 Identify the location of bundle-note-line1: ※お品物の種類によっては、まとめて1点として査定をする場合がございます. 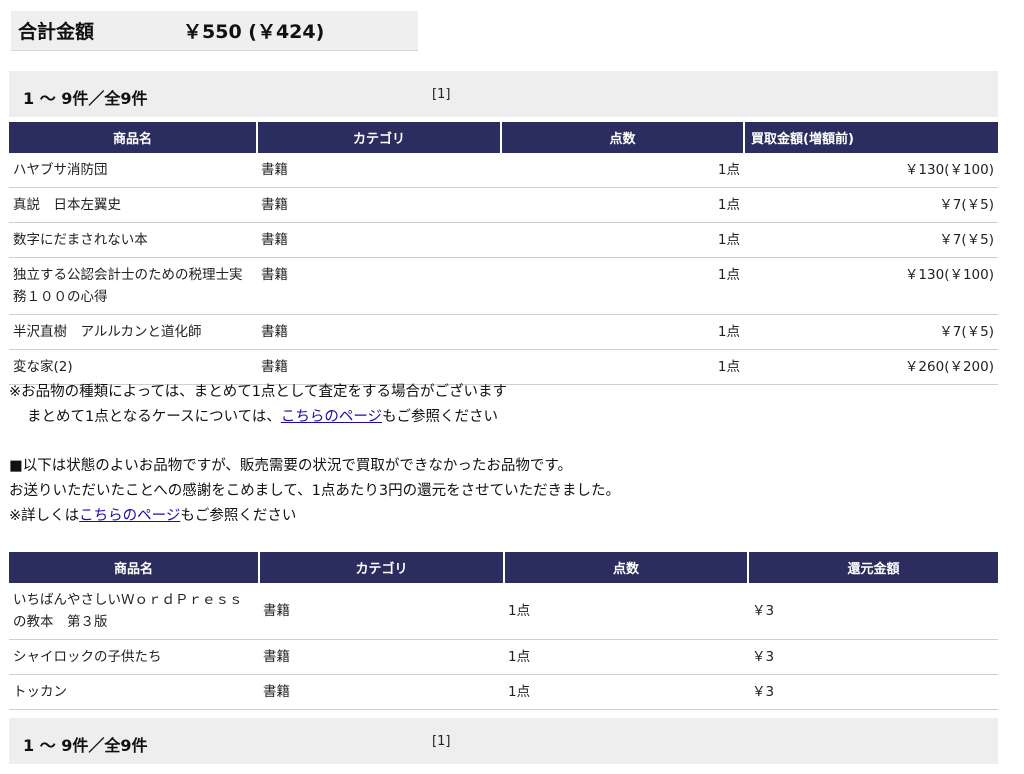
(258, 392).